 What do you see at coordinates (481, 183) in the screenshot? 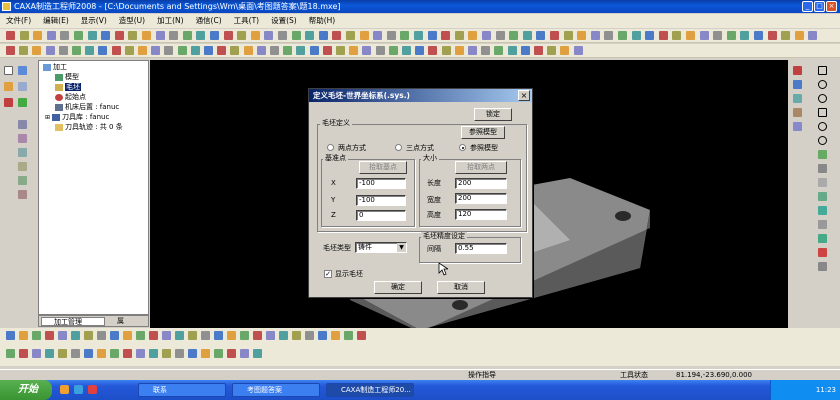
I see `length-field: 200` at bounding box center [481, 183].